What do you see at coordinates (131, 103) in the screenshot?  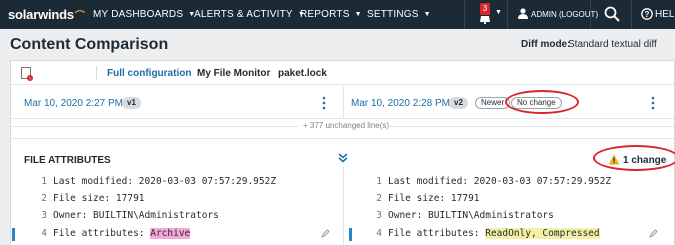 I see `left-version-tag: v1` at bounding box center [131, 103].